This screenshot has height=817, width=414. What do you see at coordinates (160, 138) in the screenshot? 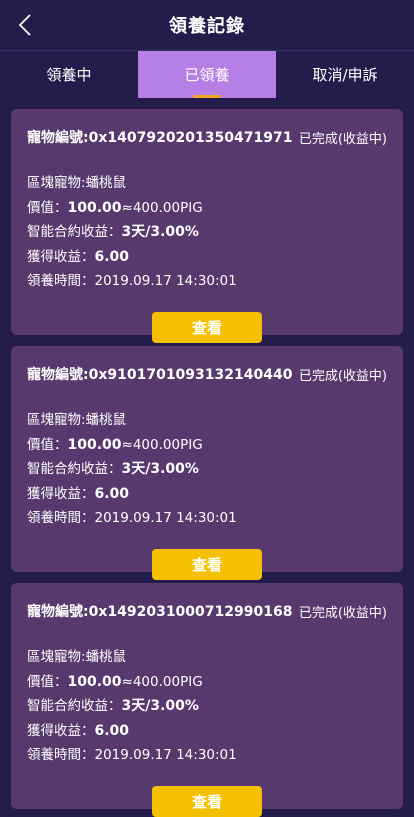
I see `pet-id: 寵物編號:0x1407920201350471971` at bounding box center [160, 138].